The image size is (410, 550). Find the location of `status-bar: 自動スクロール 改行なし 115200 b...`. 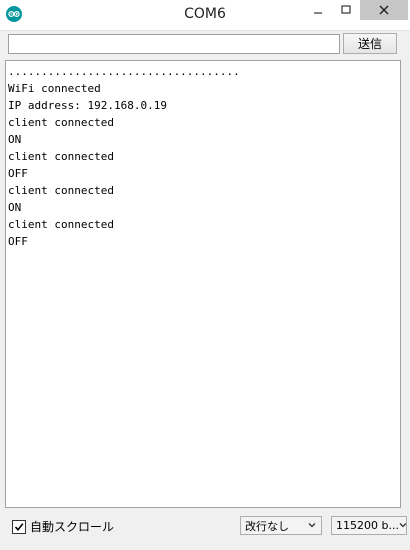

status-bar: 自動スクロール 改行なし 115200 b... is located at coordinates (205, 527).